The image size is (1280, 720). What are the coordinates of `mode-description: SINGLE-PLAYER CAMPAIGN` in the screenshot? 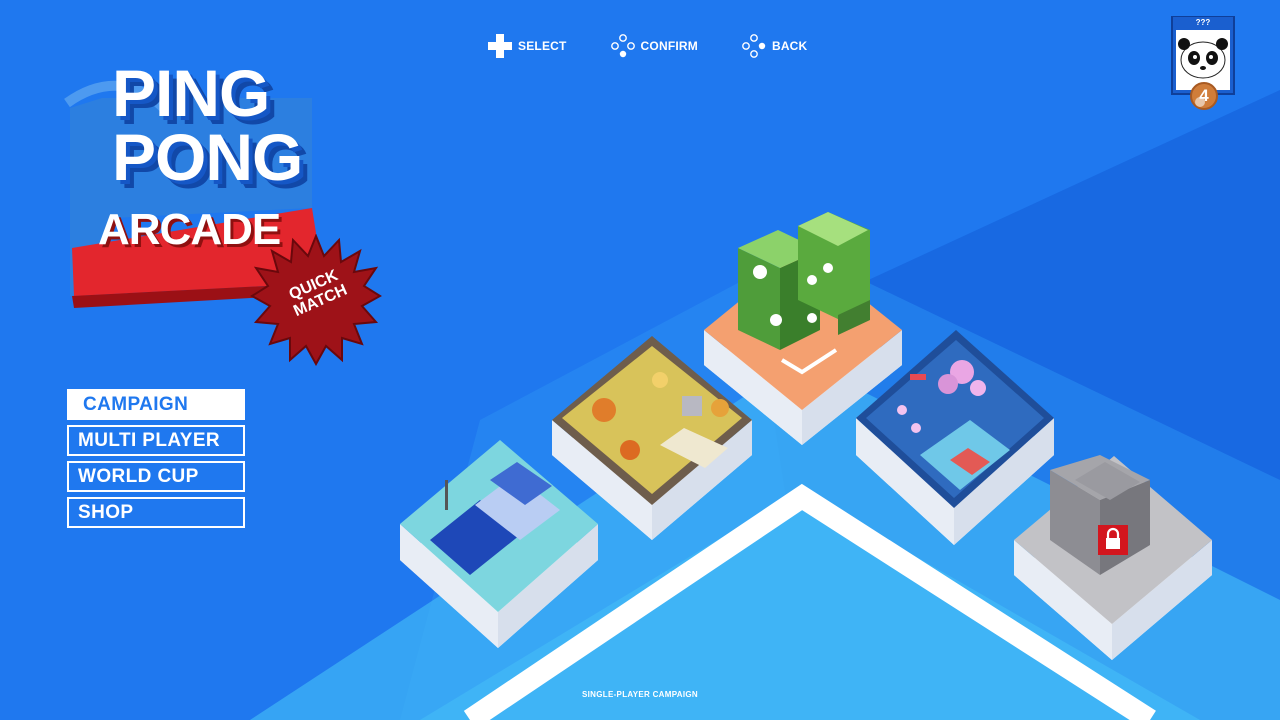 It's located at (640, 694).